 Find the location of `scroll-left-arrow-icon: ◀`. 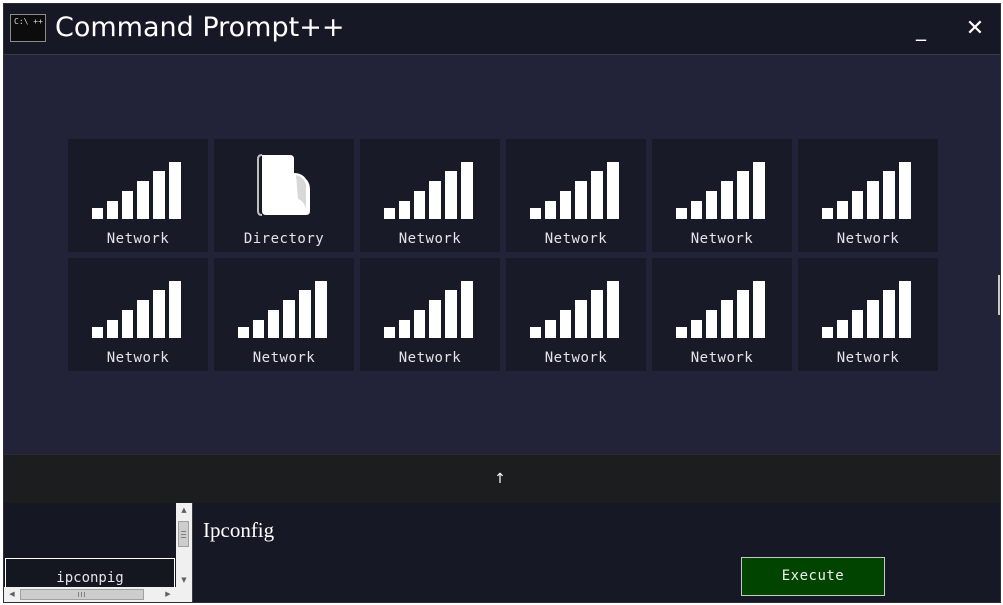

scroll-left-arrow-icon: ◀ is located at coordinates (12, 594).